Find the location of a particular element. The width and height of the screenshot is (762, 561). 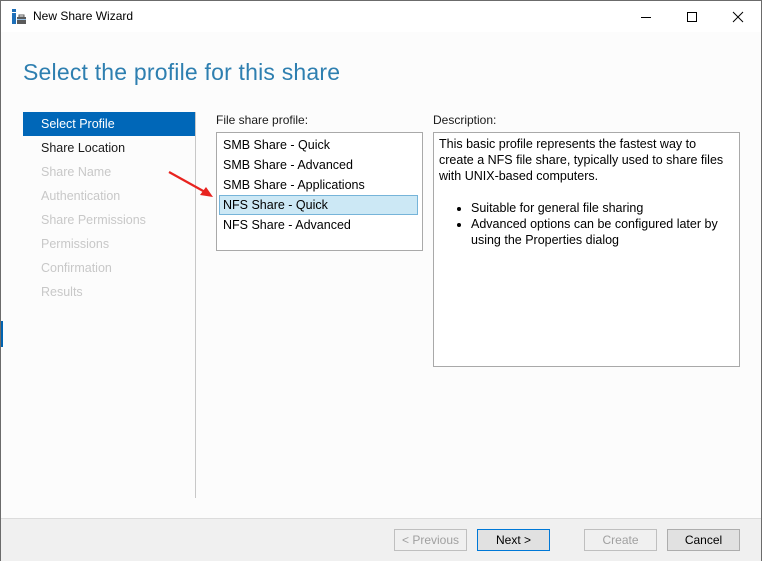

maximize-button is located at coordinates (692, 16).